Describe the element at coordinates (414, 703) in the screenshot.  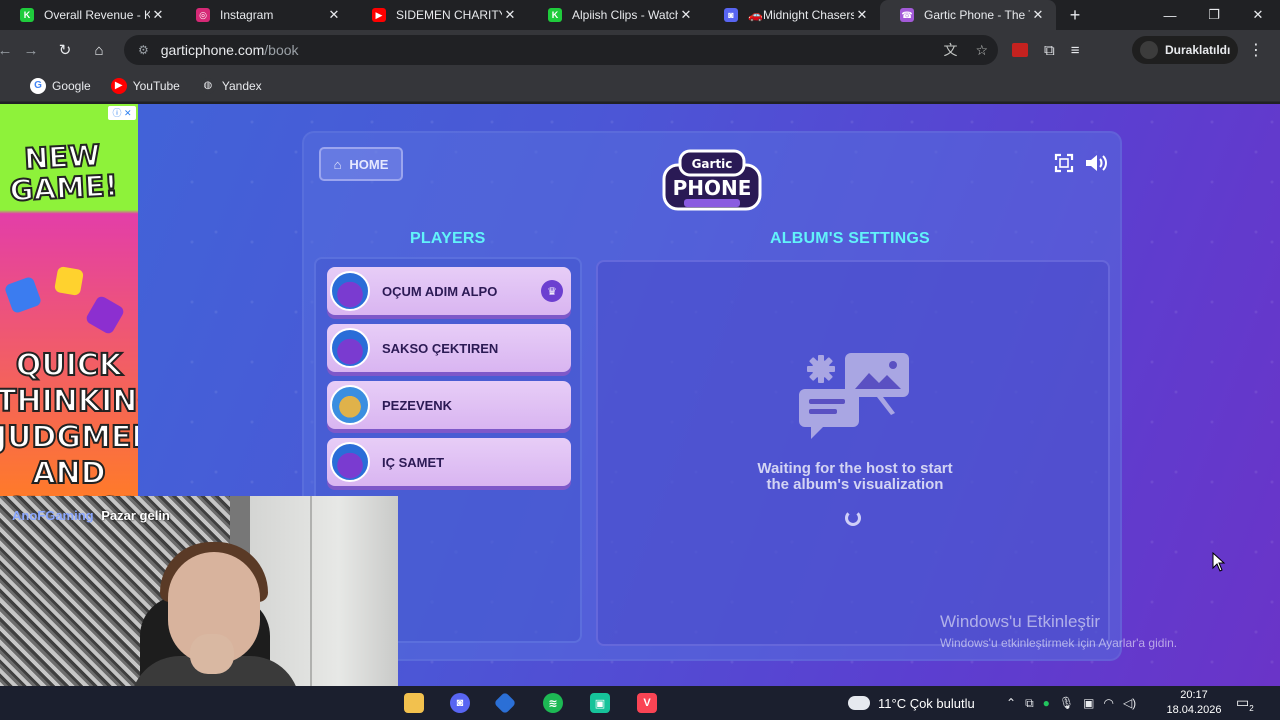
I see `file-explorer-icon` at that location.